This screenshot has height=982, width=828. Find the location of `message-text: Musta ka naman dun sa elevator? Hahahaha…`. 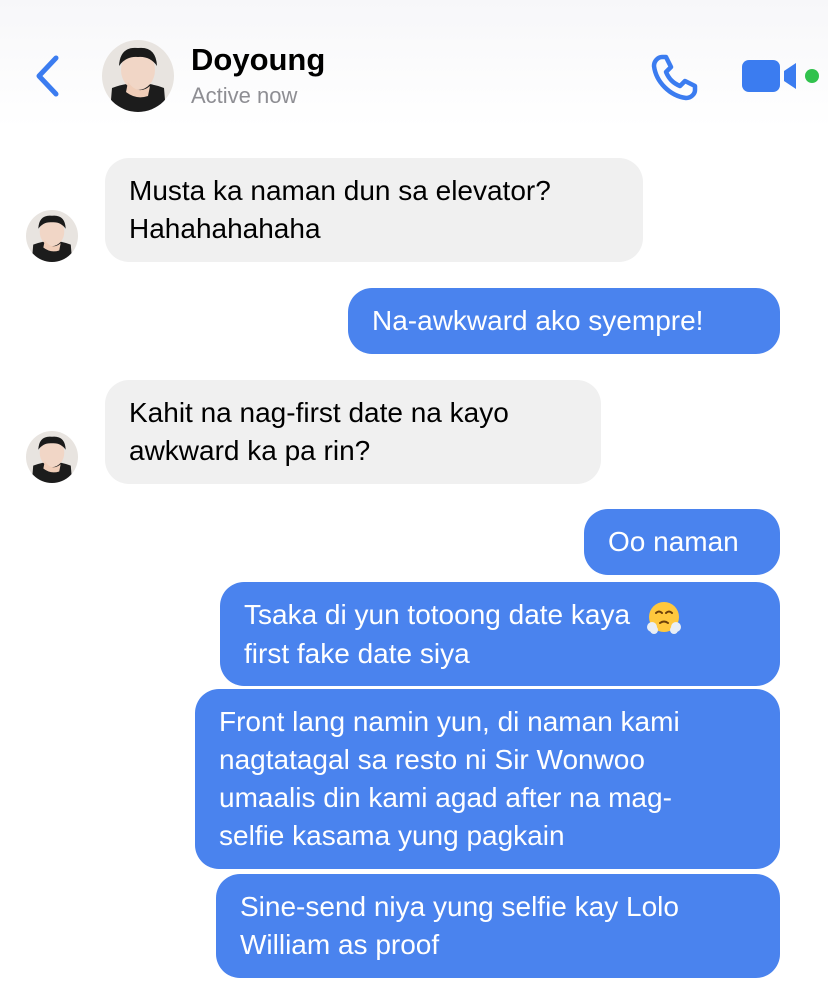

message-text: Musta ka naman dun sa elevator? Hahahaha… is located at coordinates (340, 209).